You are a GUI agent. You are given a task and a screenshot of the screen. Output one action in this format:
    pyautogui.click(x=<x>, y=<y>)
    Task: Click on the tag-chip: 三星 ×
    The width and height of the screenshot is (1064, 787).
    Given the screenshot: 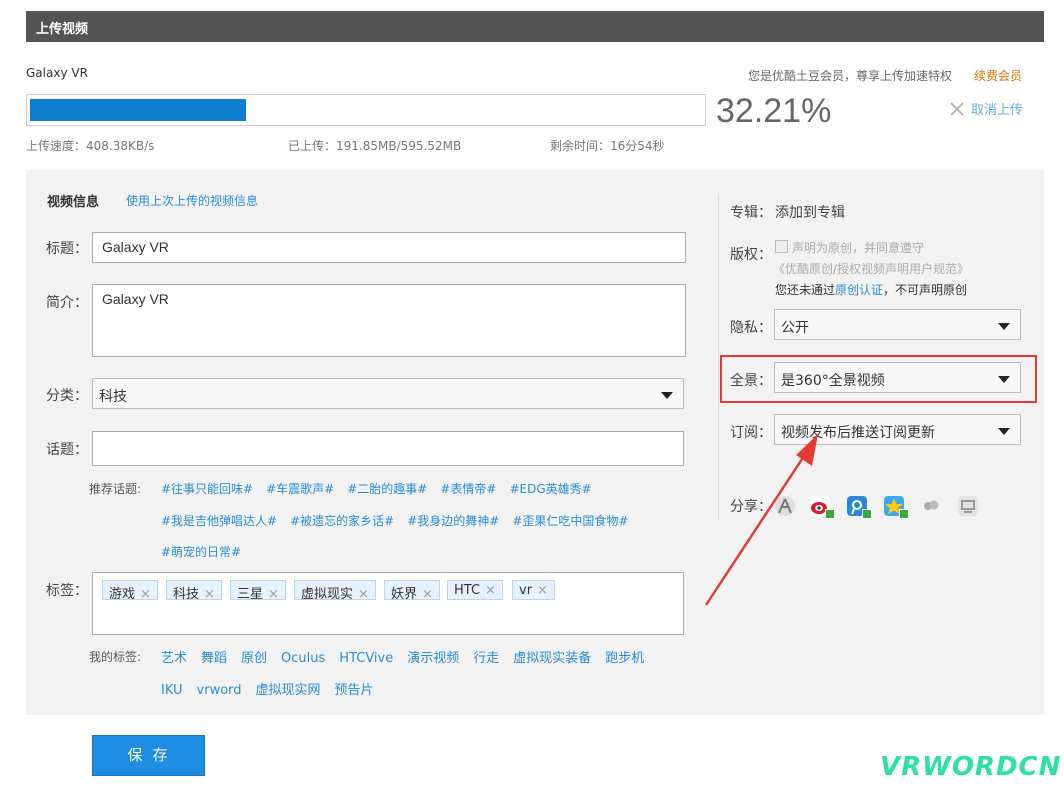 What is the action you would take?
    pyautogui.click(x=258, y=591)
    